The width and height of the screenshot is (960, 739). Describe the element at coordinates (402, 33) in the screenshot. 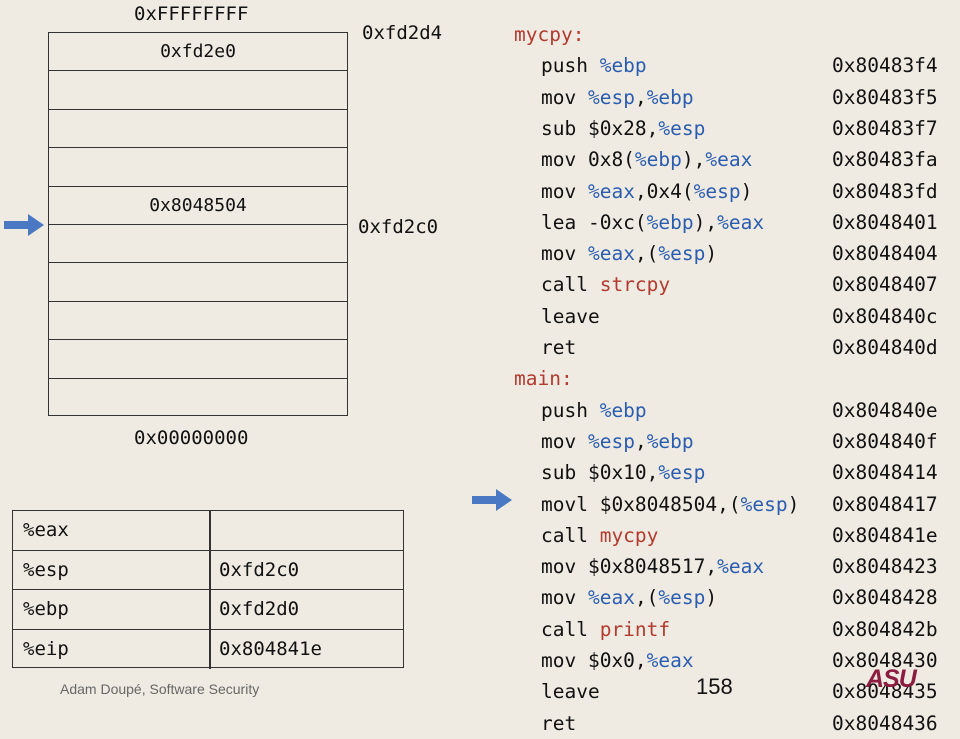

I see `stack-side-label-ebp: 0xfd2d4` at that location.